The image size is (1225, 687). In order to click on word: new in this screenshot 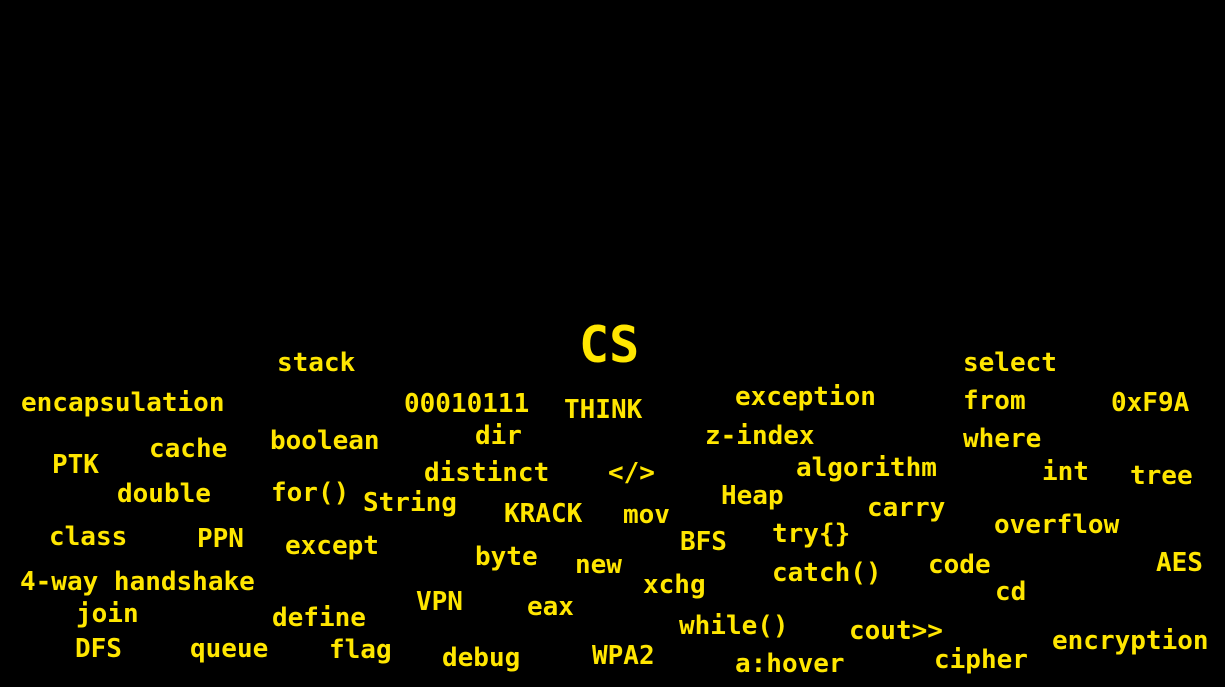, I will do `click(598, 565)`.